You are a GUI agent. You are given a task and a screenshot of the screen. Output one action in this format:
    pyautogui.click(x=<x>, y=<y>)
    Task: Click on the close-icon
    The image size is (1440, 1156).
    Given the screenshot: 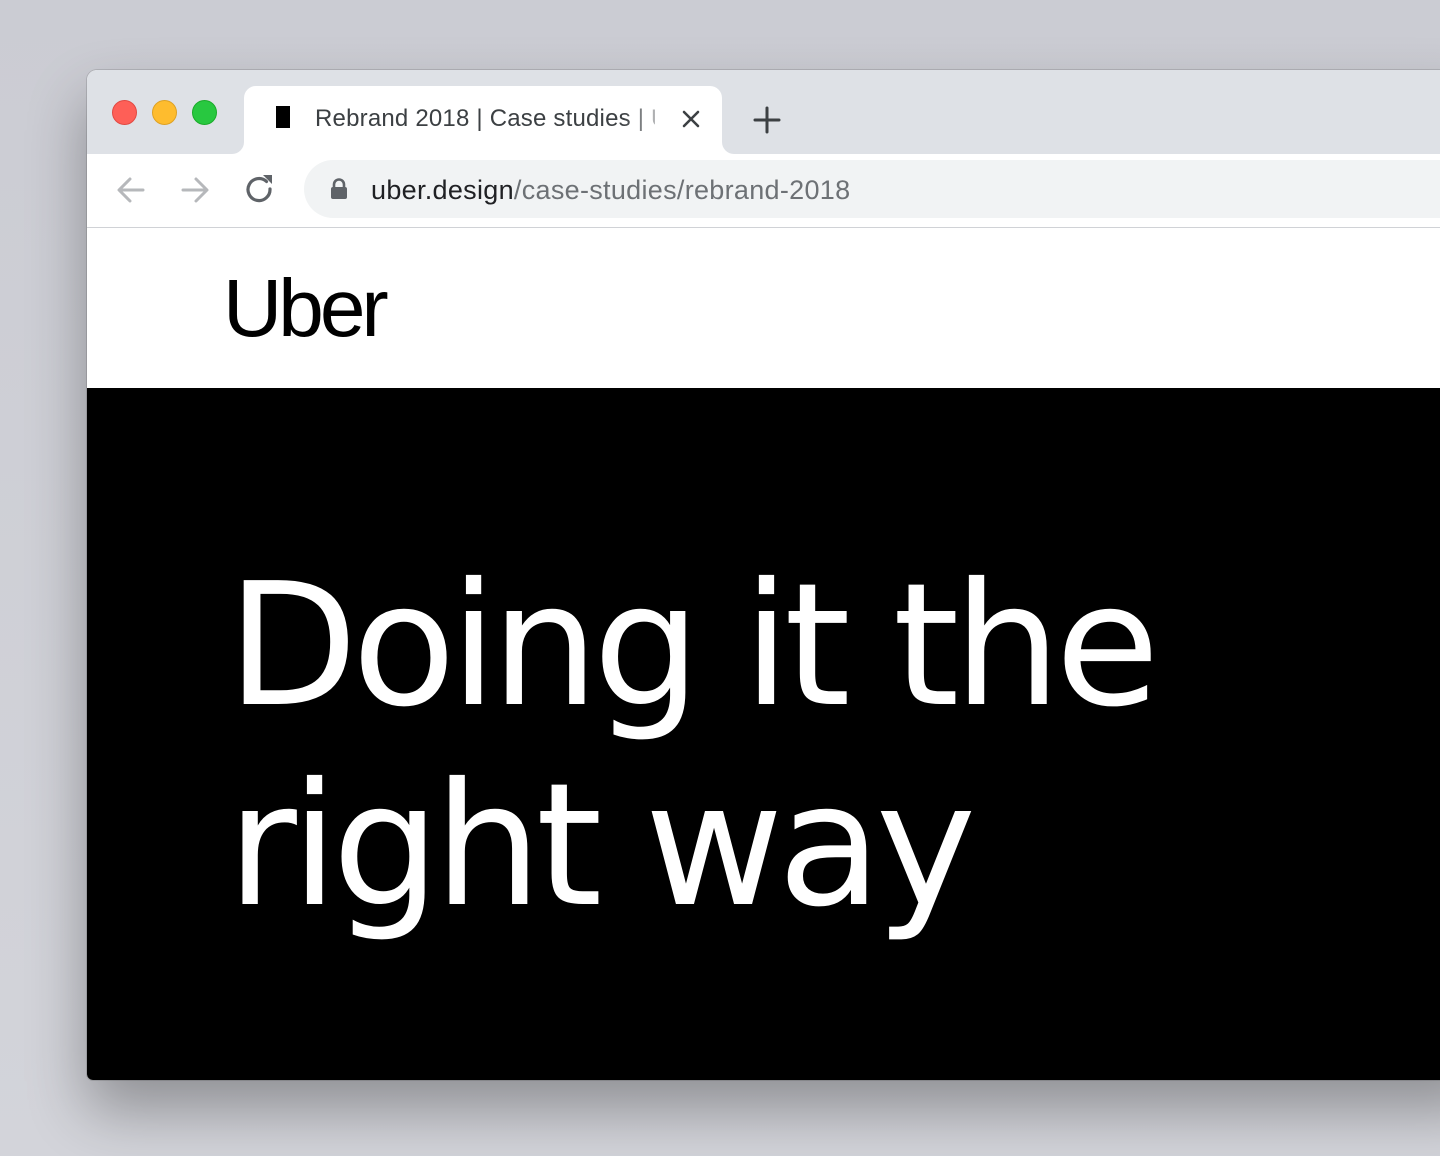 What is the action you would take?
    pyautogui.click(x=691, y=119)
    